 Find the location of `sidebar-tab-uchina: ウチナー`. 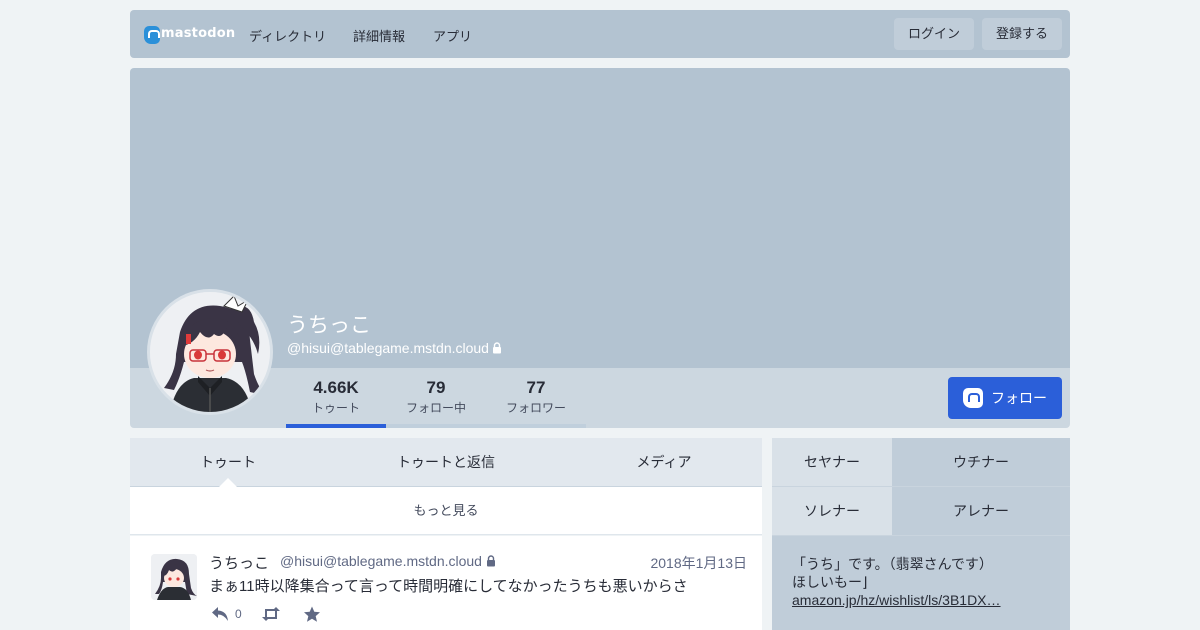

sidebar-tab-uchina: ウチナー is located at coordinates (981, 462).